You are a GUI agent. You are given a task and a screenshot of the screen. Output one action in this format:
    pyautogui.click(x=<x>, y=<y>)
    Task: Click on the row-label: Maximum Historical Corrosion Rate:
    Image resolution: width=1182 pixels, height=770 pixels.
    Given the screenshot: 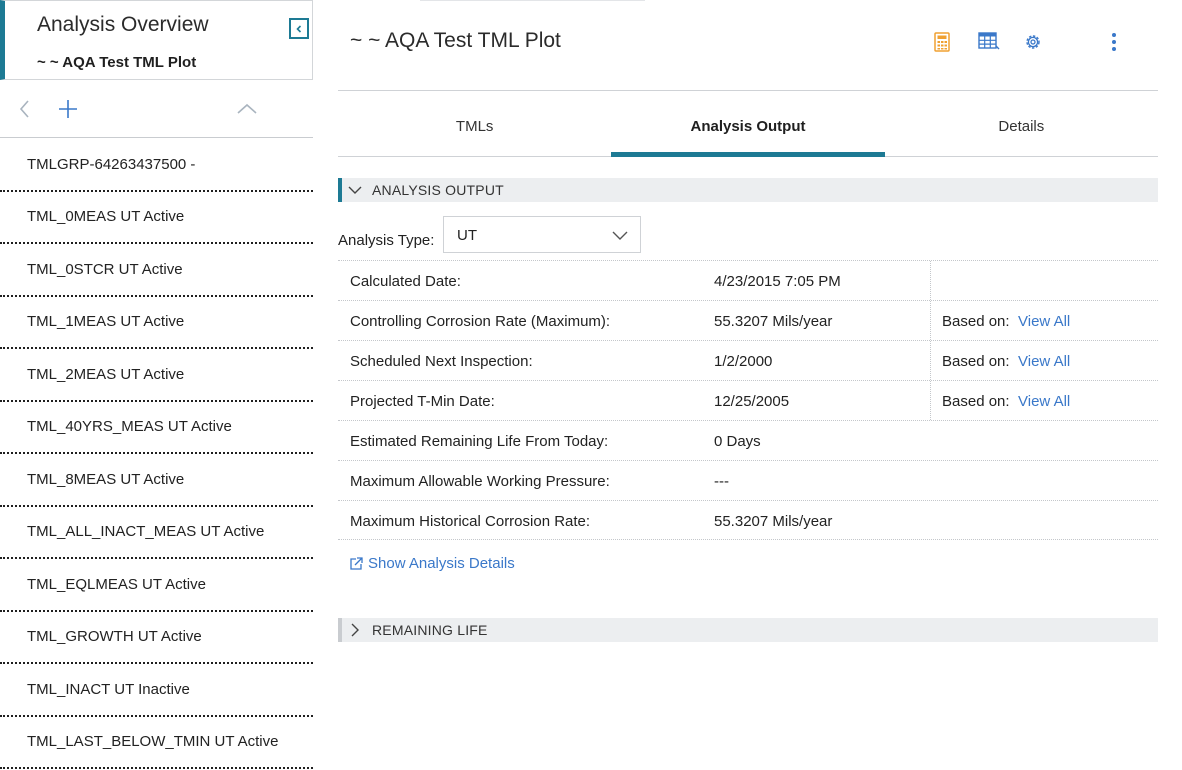 What is the action you would take?
    pyautogui.click(x=470, y=521)
    